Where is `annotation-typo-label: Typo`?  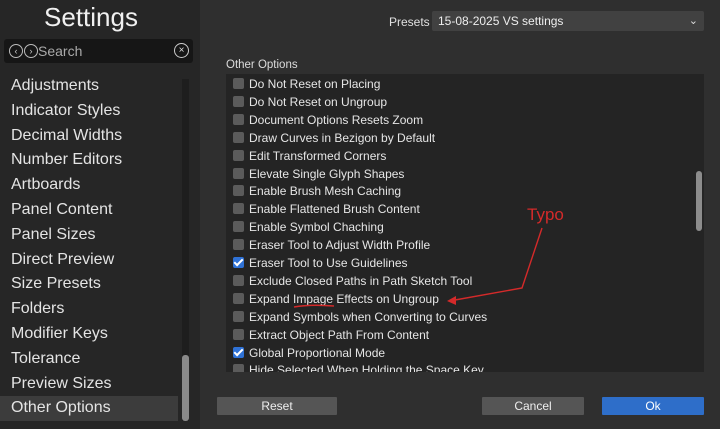
annotation-typo-label: Typo is located at coordinates (545, 214).